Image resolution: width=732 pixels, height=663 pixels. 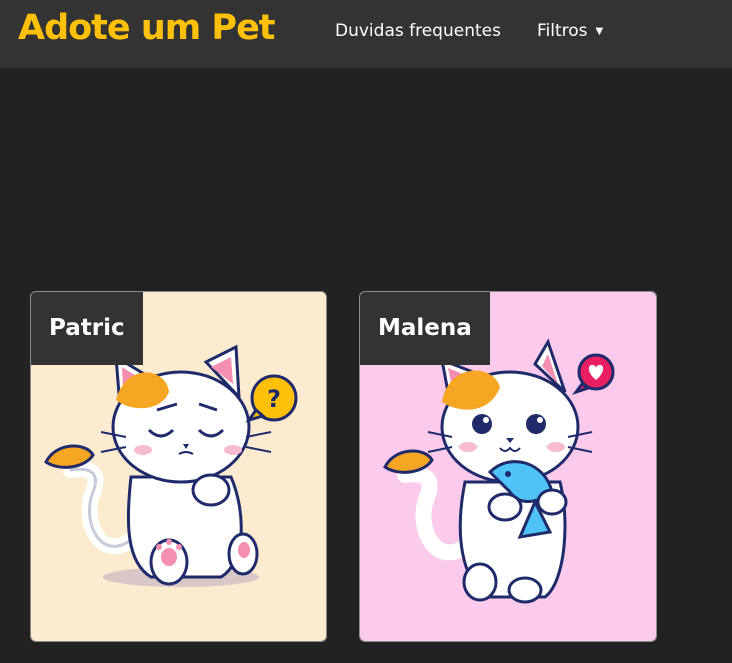 What do you see at coordinates (562, 31) in the screenshot?
I see `nav-filters-label: Filtros` at bounding box center [562, 31].